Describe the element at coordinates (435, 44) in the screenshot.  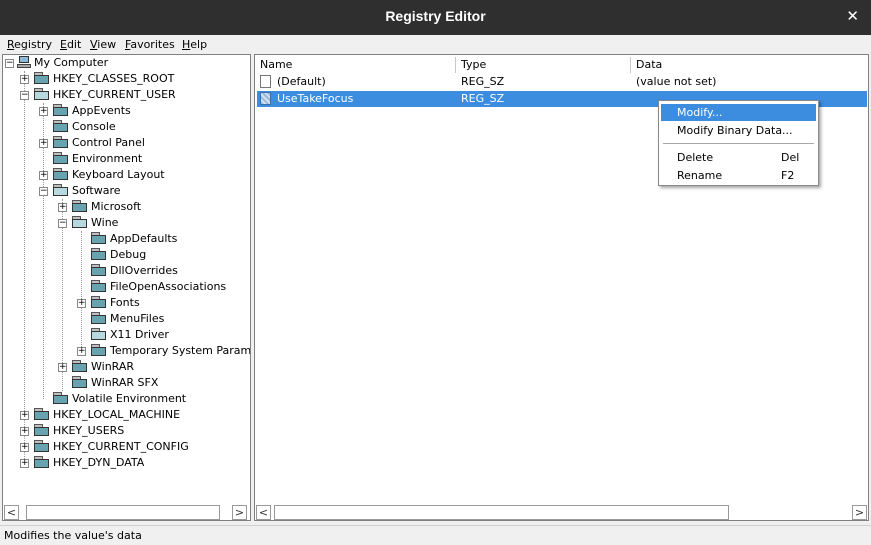
I see `menu-bar: Registry Edit View Favorites Help` at that location.